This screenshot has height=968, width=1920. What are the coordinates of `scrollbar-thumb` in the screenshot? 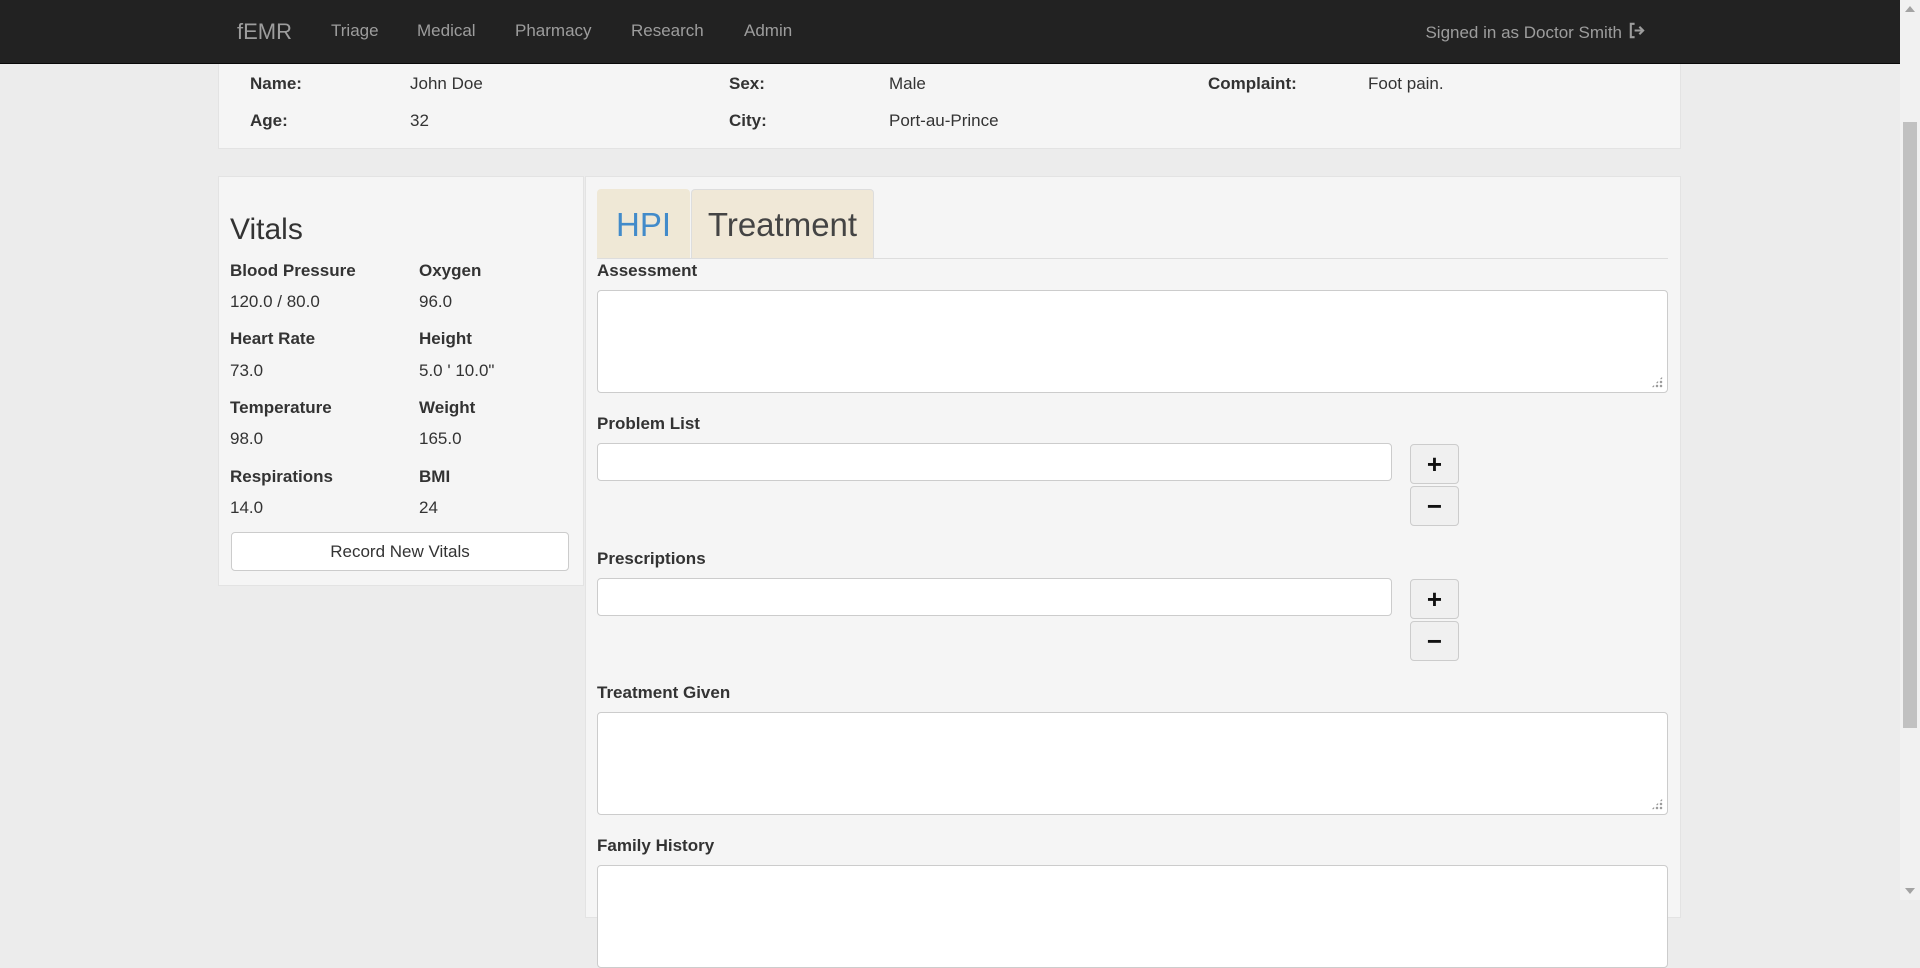 It's located at (1910, 425).